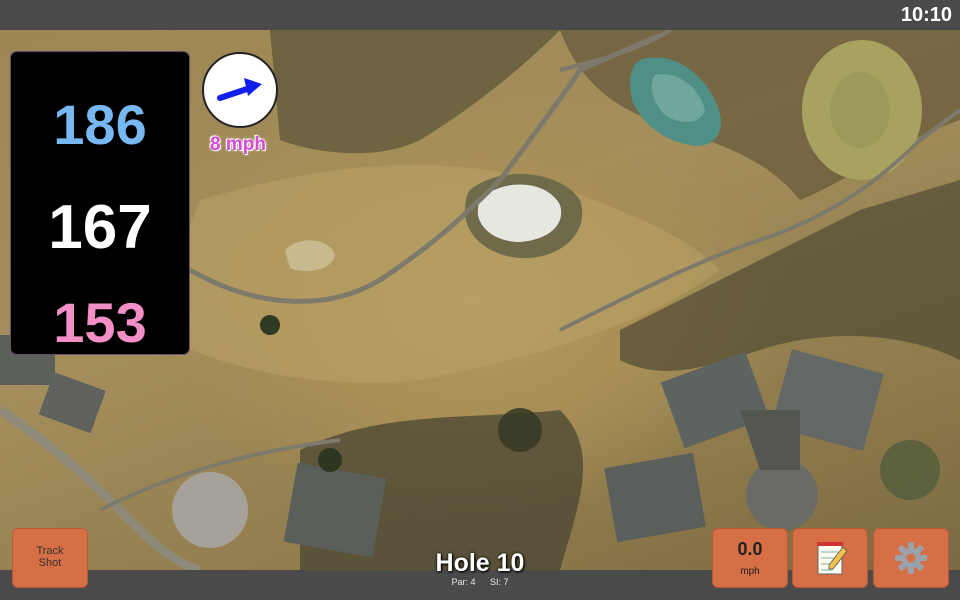 The image size is (960, 600). I want to click on wind-direction-indicator, so click(240, 90).